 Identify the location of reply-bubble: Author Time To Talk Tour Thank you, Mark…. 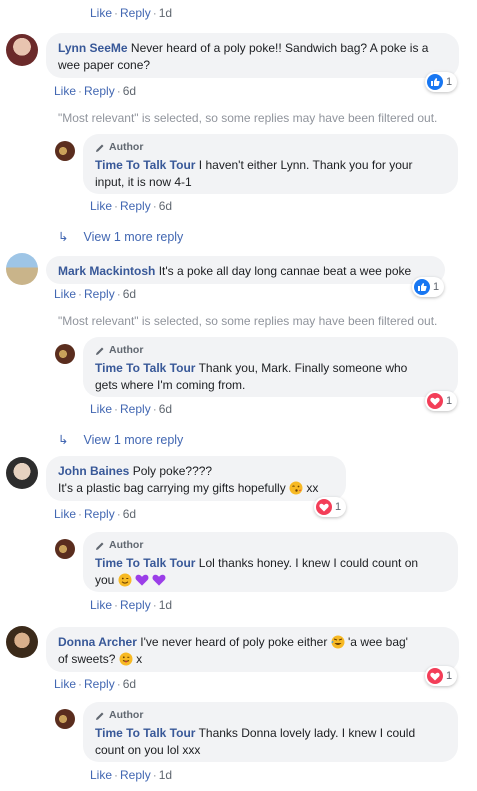
(270, 367).